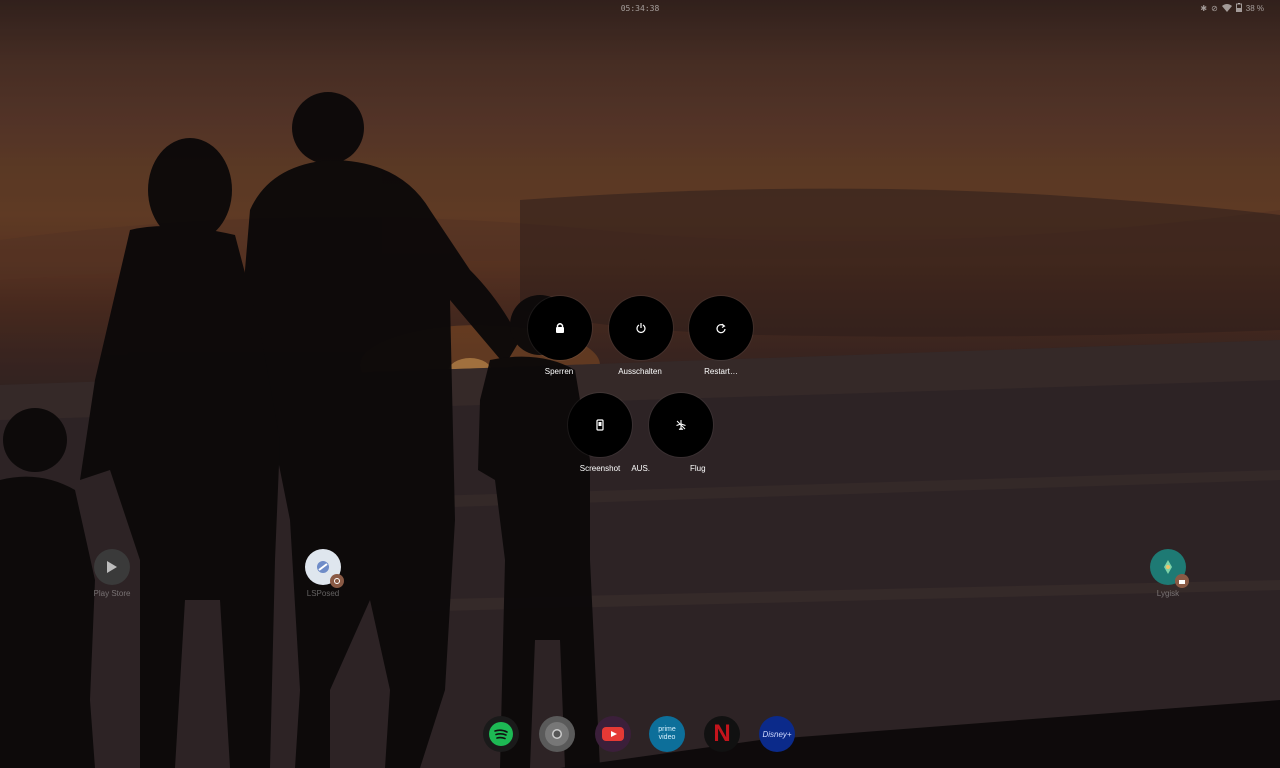 This screenshot has height=768, width=1280. I want to click on app-play-store: Play Store, so click(112, 573).